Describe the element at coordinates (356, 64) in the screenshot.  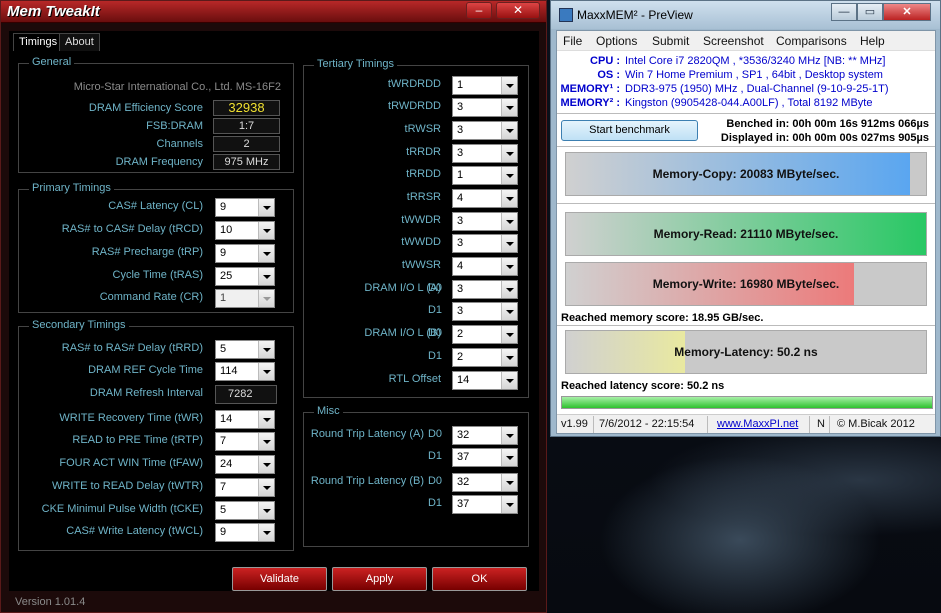
I see `tertiary-timings-label: Tertiary Timings` at that location.